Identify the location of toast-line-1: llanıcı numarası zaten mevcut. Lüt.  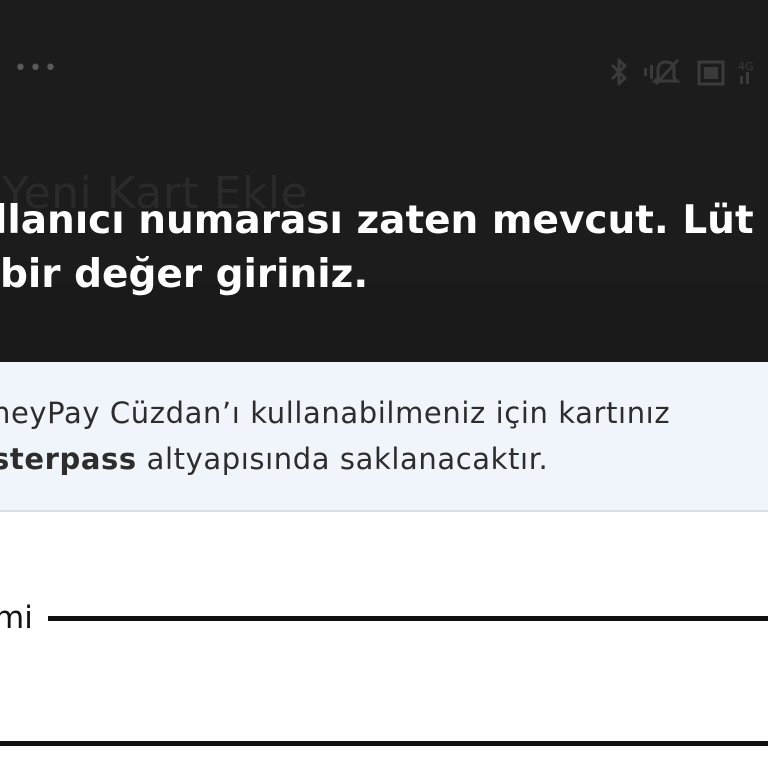
(377, 220).